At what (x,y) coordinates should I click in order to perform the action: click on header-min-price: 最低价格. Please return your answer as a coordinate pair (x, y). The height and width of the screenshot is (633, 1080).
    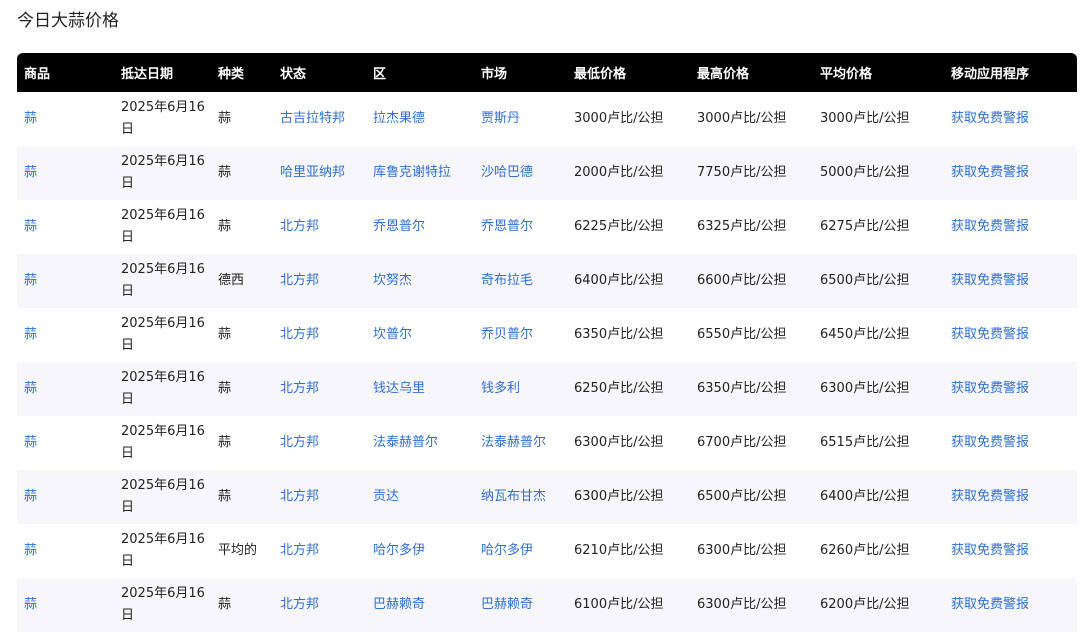
    Looking at the image, I should click on (628, 72).